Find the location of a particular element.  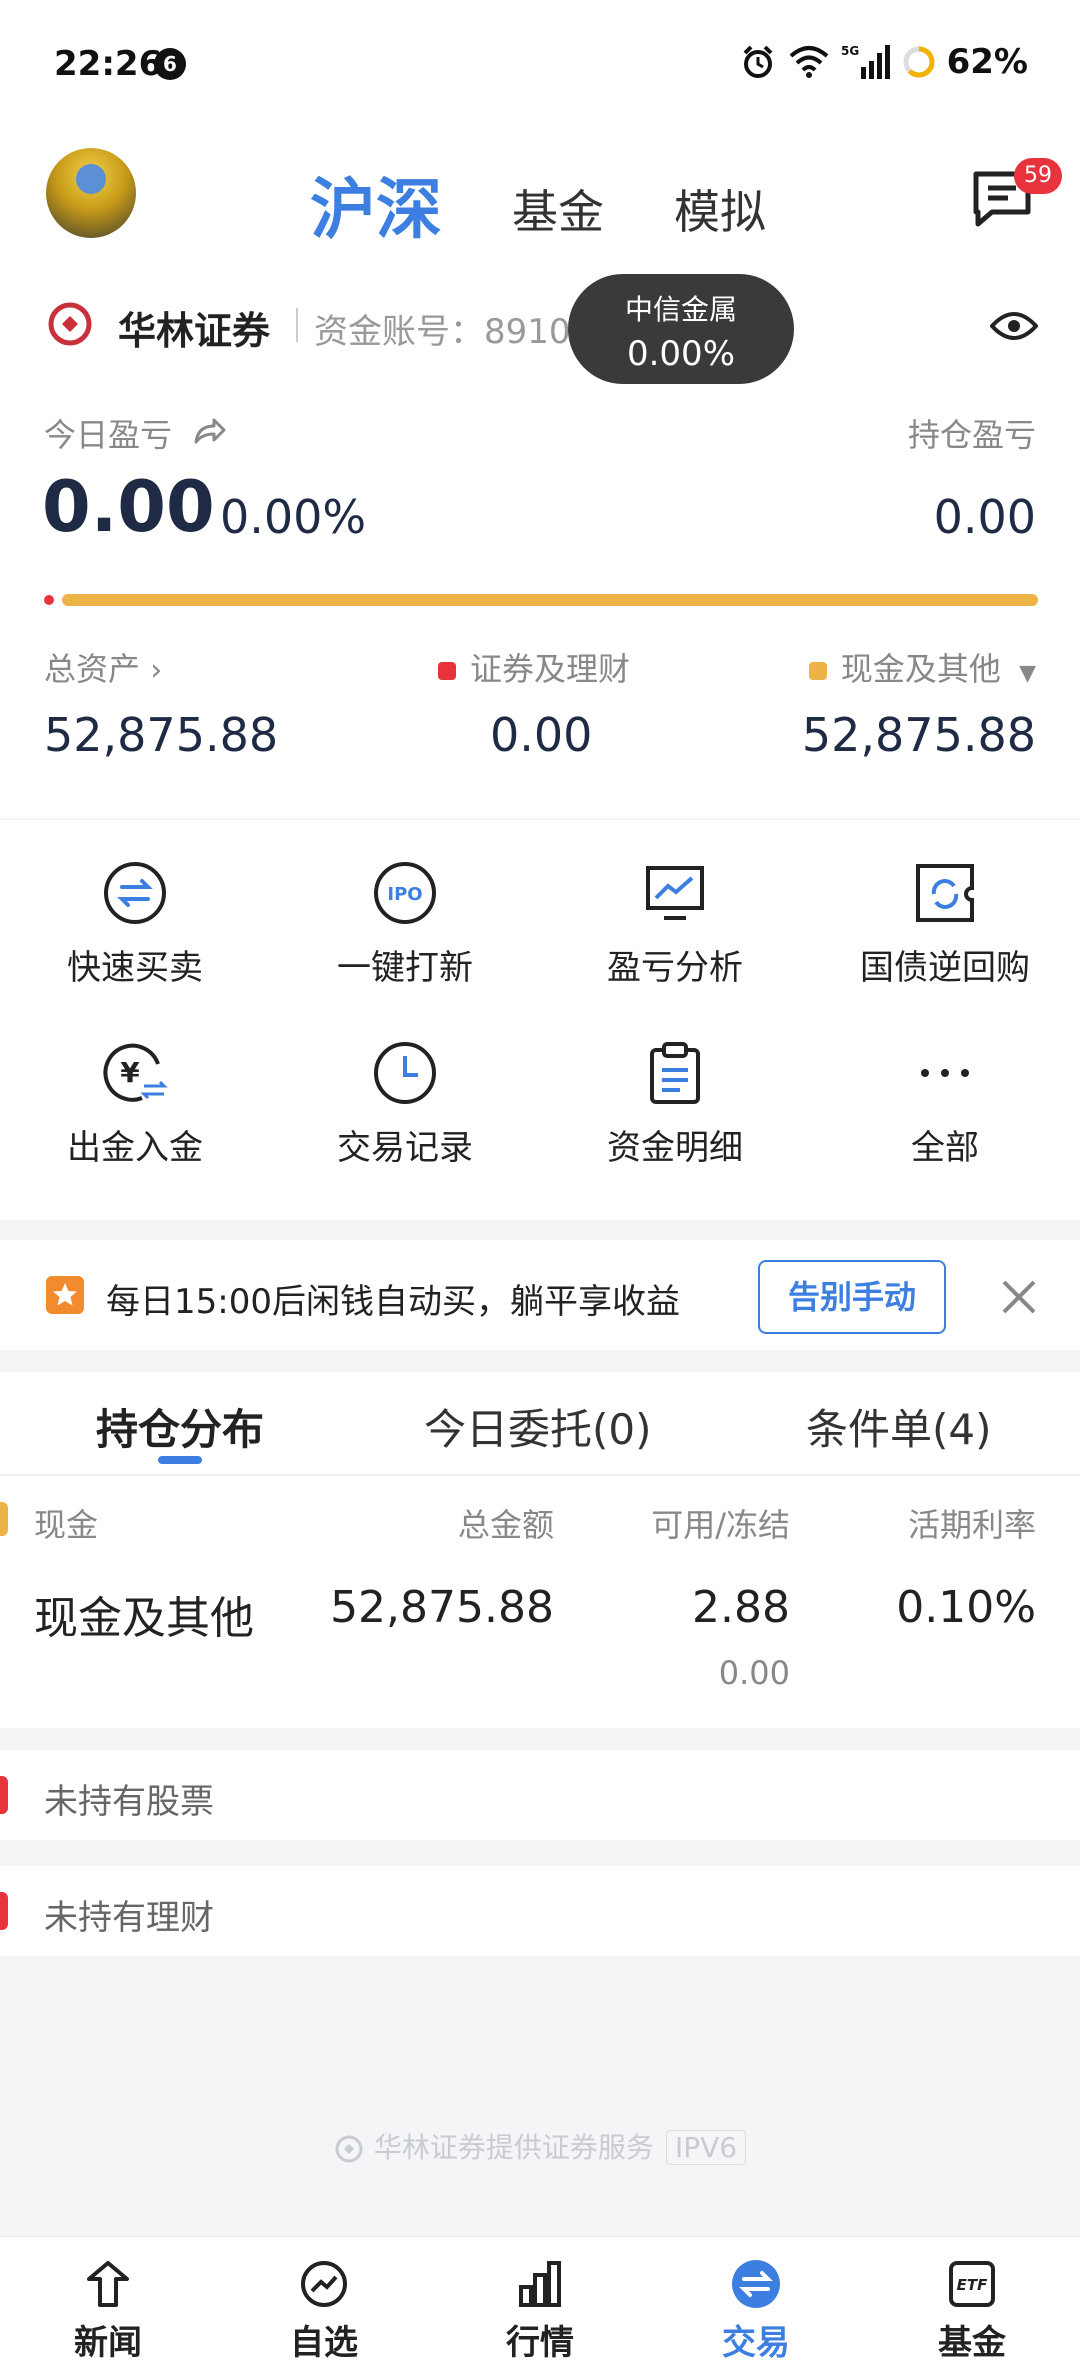

asset-allocation-bar is located at coordinates (541, 600).